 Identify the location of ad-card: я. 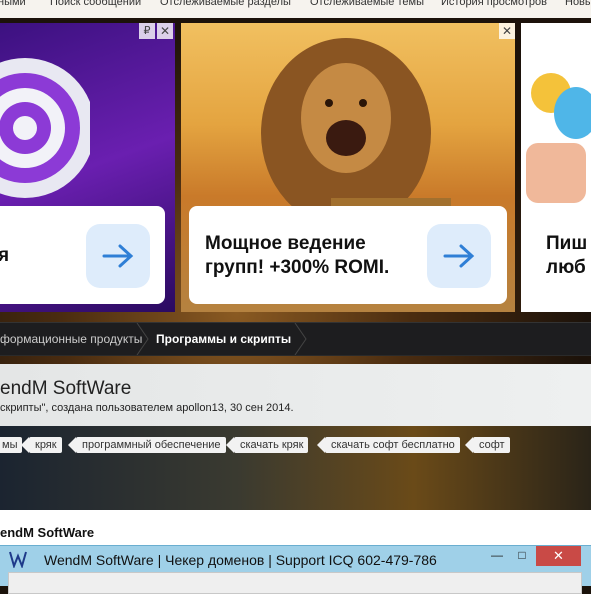
(82, 255).